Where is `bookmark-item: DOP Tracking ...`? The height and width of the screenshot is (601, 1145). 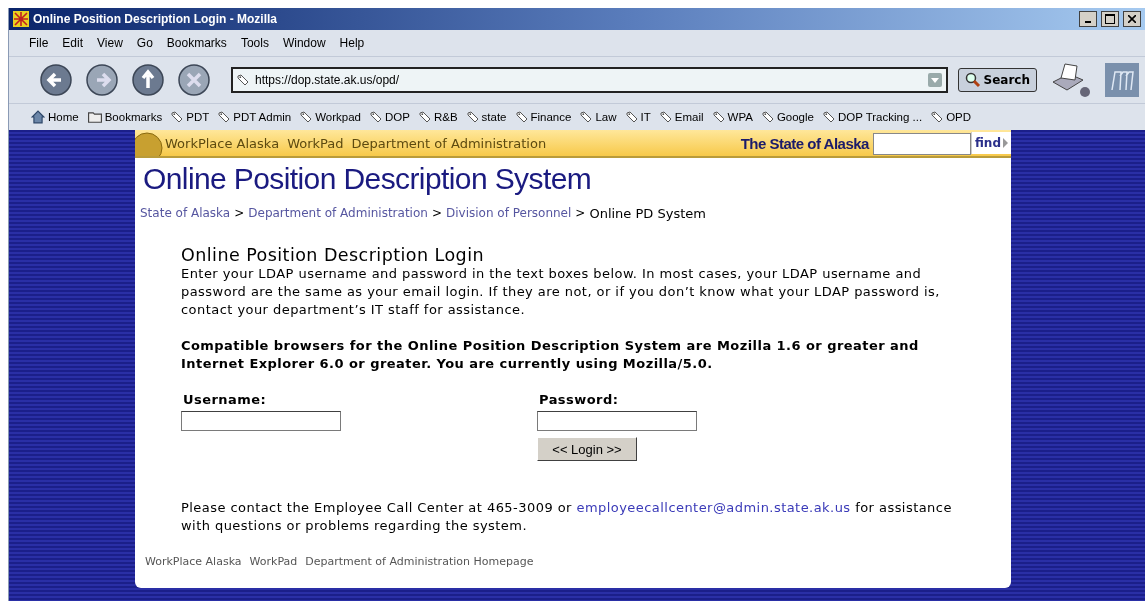
bookmark-item: DOP Tracking ... is located at coordinates (872, 117).